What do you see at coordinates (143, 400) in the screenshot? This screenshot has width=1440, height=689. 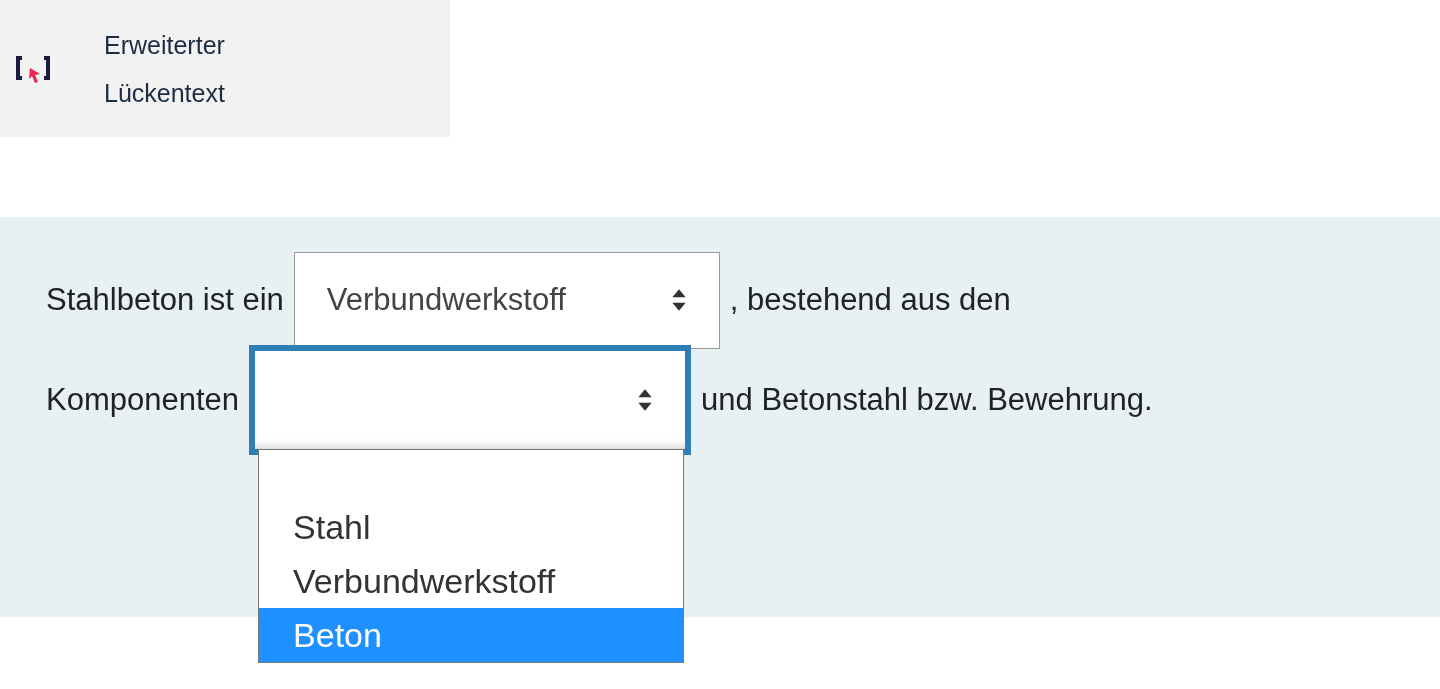 I see `question-text: Komponenten` at bounding box center [143, 400].